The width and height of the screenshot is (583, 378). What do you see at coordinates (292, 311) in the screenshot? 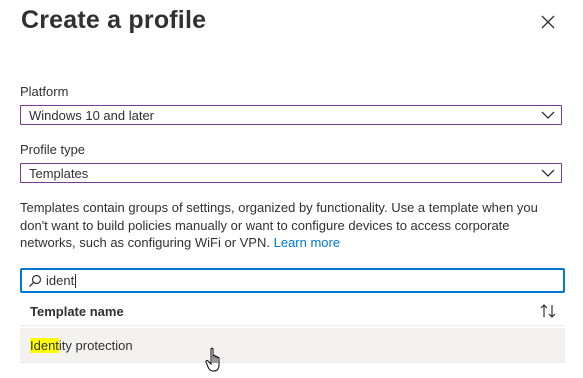
I see `table-header: Template name` at bounding box center [292, 311].